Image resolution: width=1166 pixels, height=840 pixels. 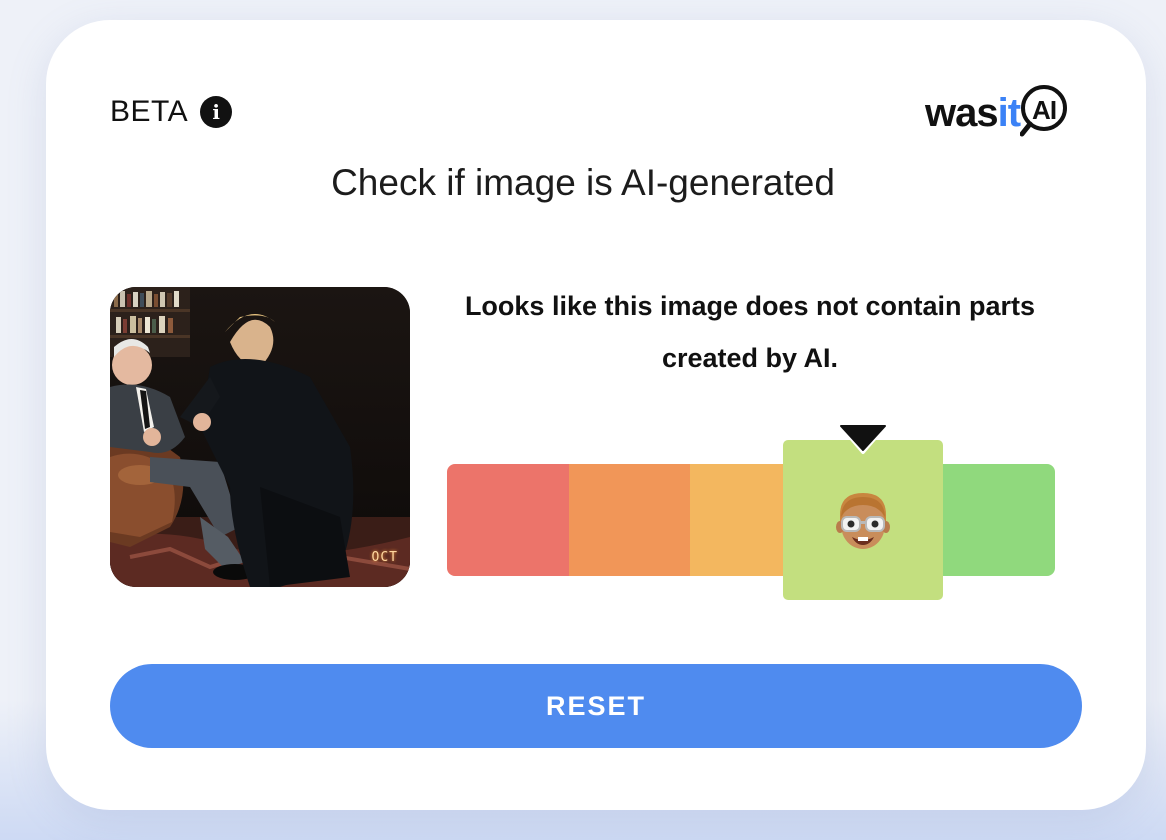 I want to click on page-title: Check if image is AI-generated, so click(x=583, y=182).